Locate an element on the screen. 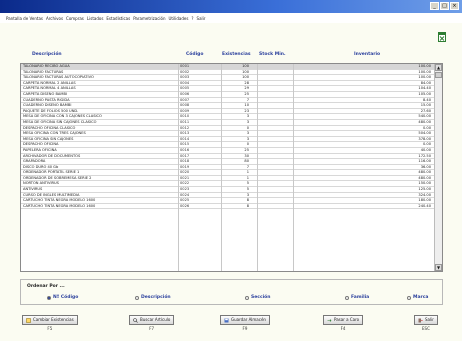 The image size is (462, 341). cell-code: 0019 is located at coordinates (185, 166).